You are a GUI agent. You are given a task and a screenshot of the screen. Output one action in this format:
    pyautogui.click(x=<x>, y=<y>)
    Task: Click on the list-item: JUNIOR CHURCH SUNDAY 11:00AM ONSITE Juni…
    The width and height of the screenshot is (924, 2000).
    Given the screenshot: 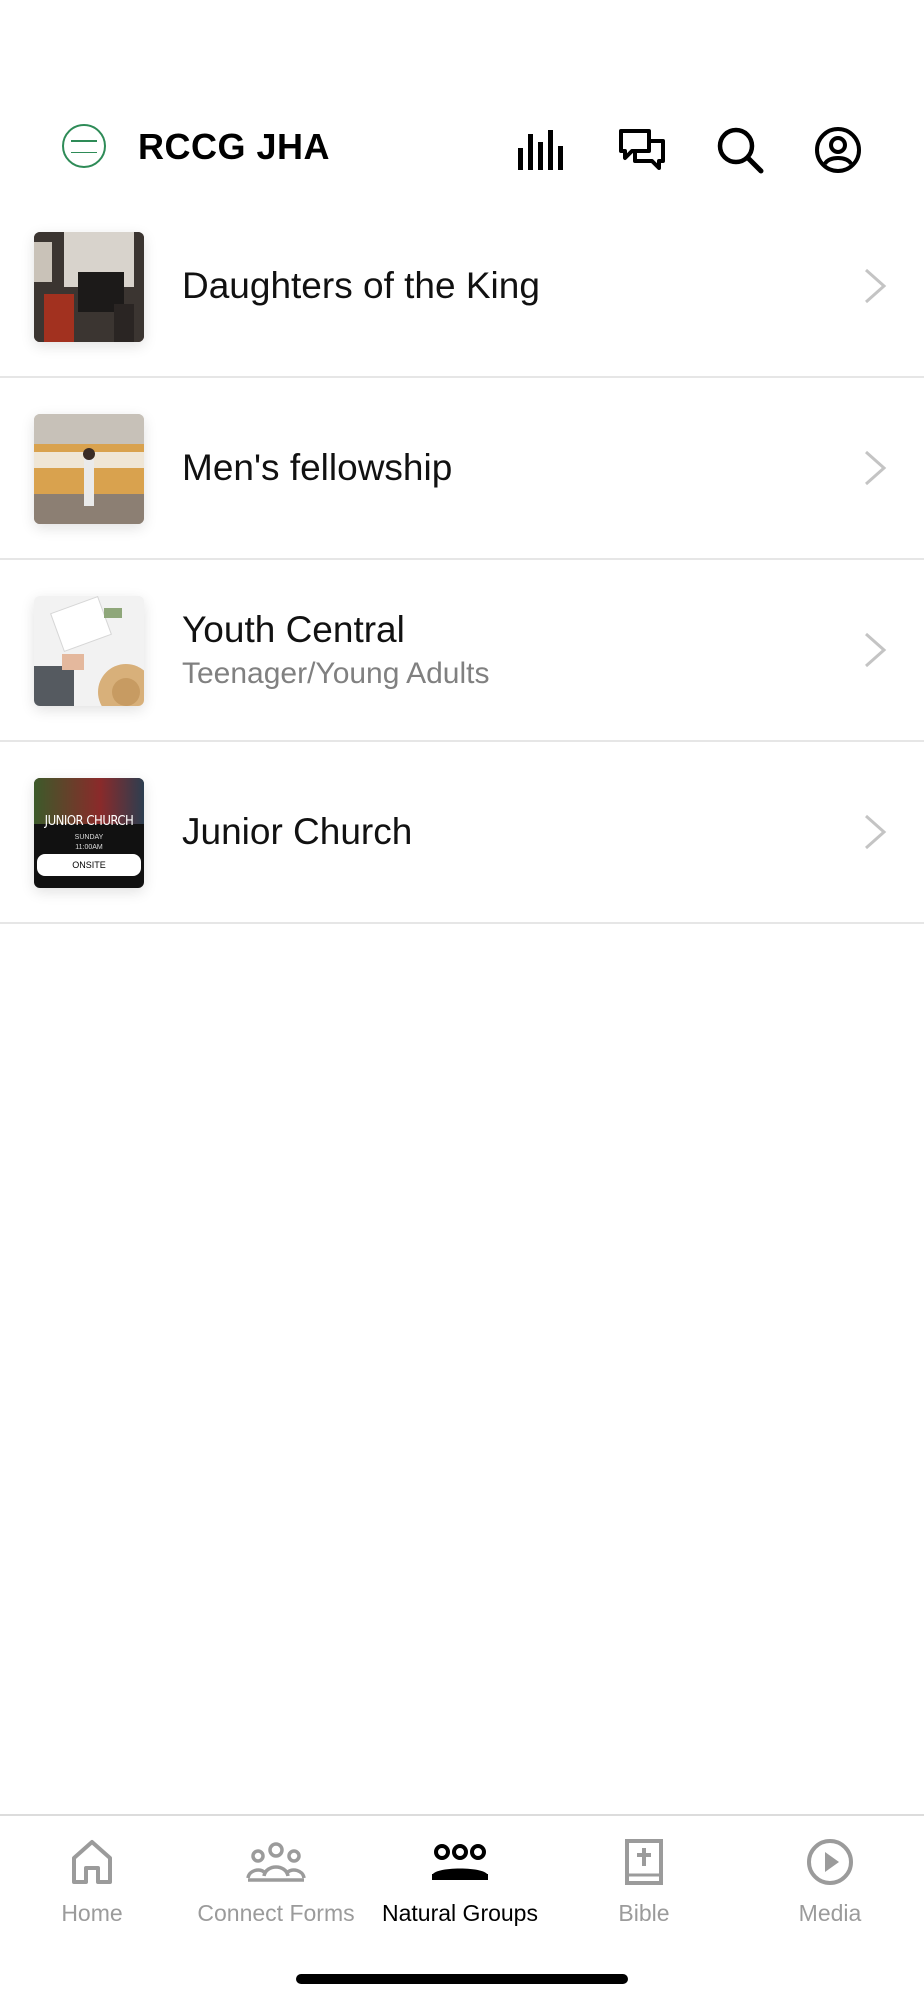 What is the action you would take?
    pyautogui.click(x=462, y=833)
    